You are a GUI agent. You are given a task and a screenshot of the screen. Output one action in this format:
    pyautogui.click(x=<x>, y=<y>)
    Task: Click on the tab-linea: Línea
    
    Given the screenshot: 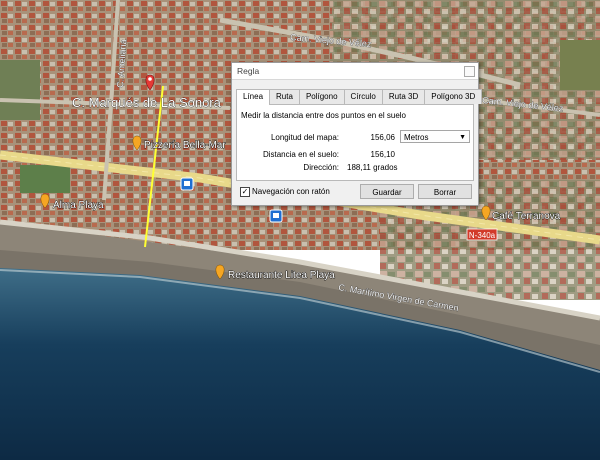 What is the action you would take?
    pyautogui.click(x=253, y=97)
    